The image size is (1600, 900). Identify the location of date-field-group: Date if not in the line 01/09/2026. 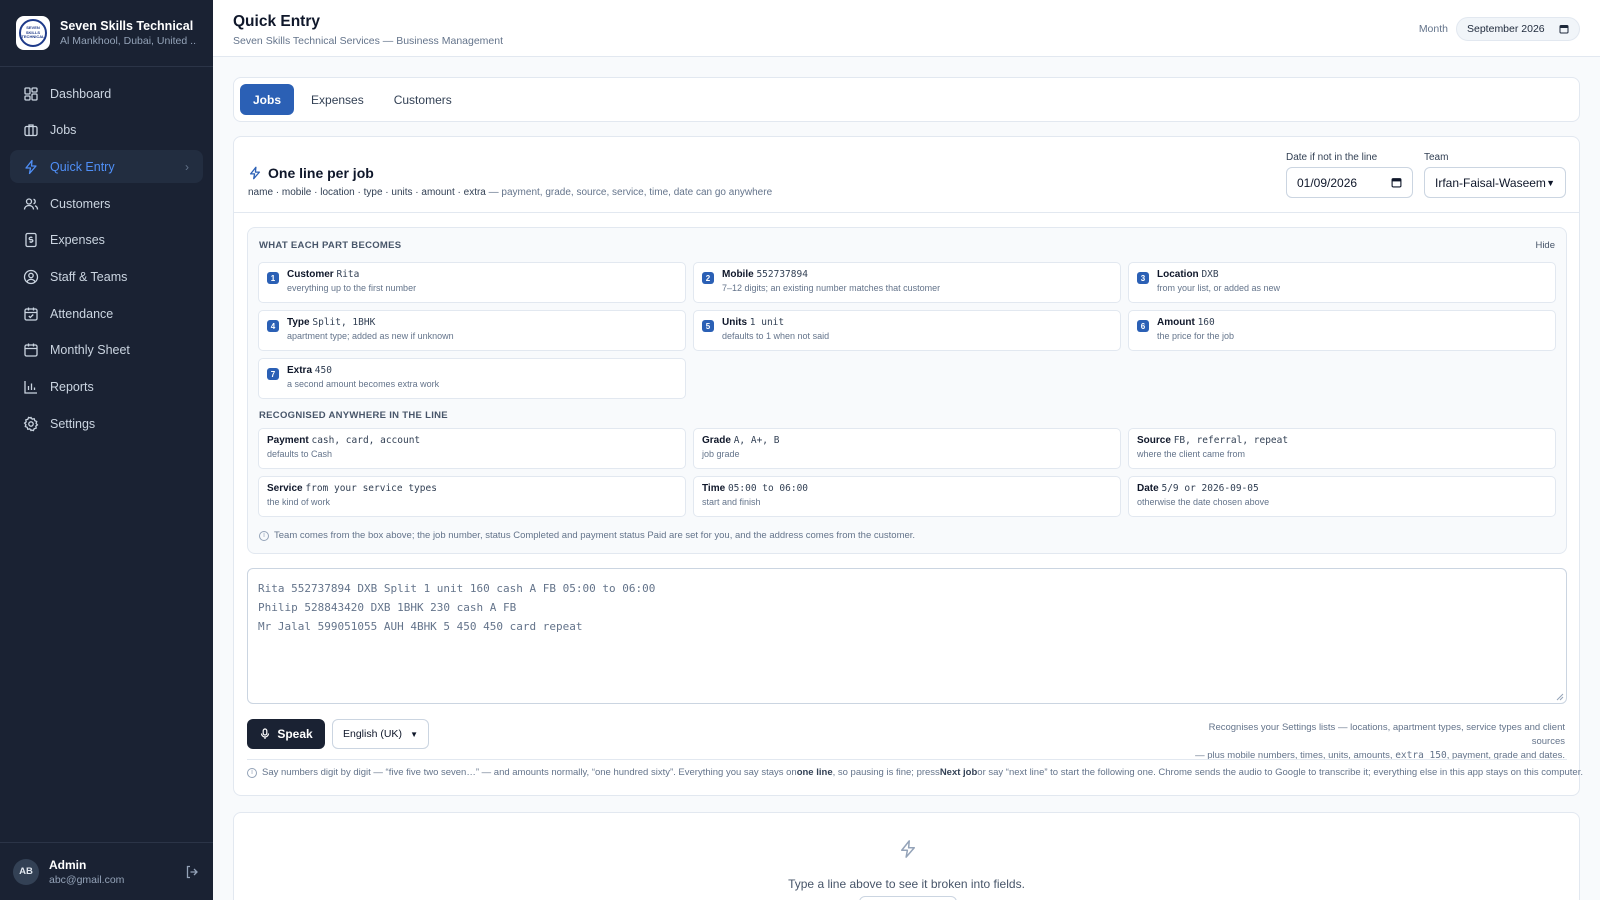
(1349, 175).